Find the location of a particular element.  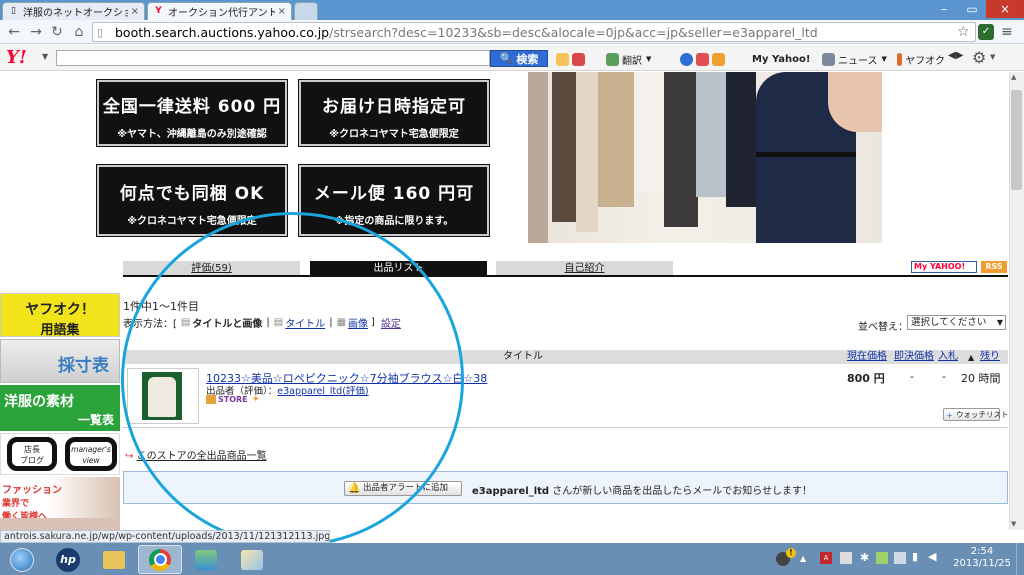

maximize-icon: ▭ is located at coordinates (972, 9).